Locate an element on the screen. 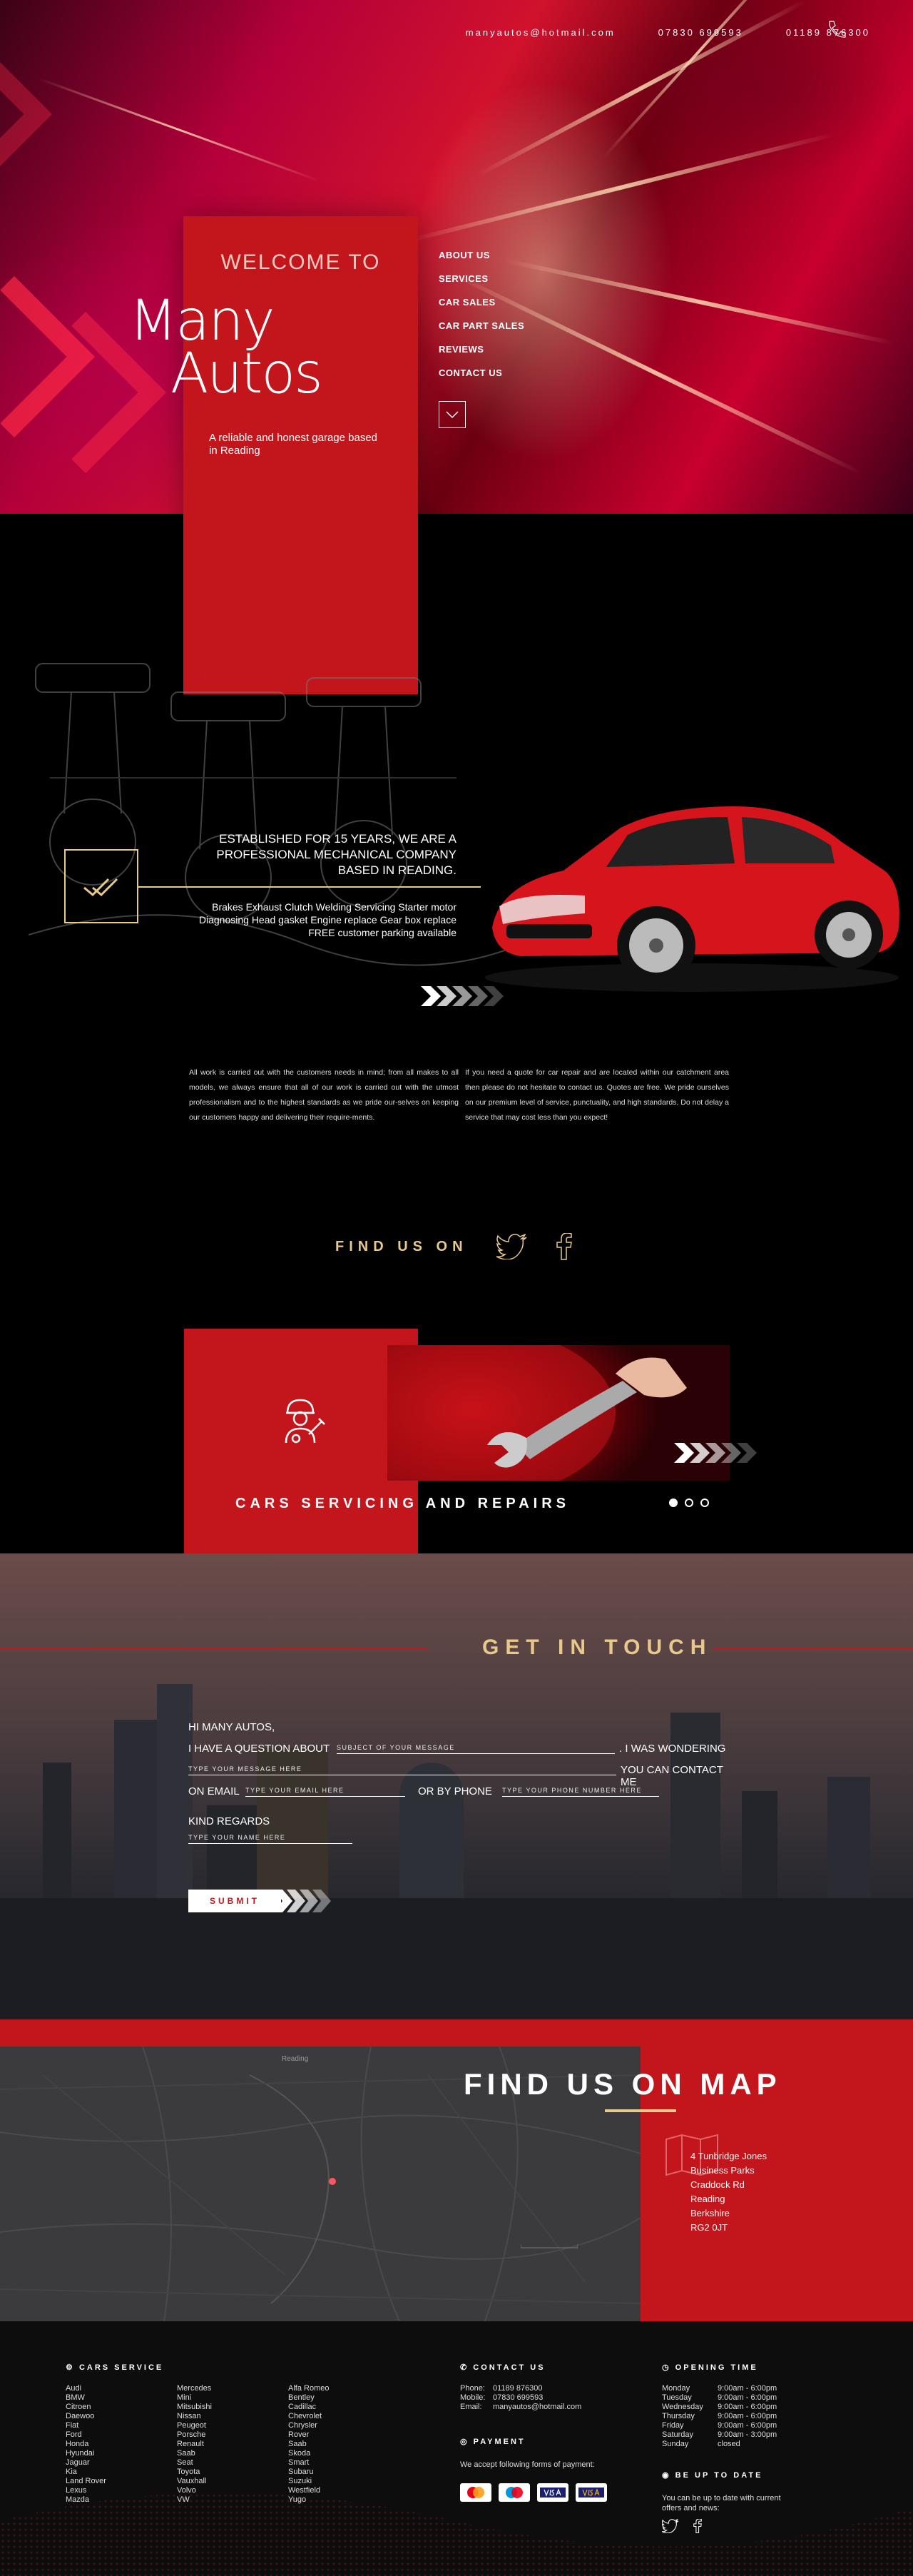  contact-value: 07830 699593 is located at coordinates (518, 2397).